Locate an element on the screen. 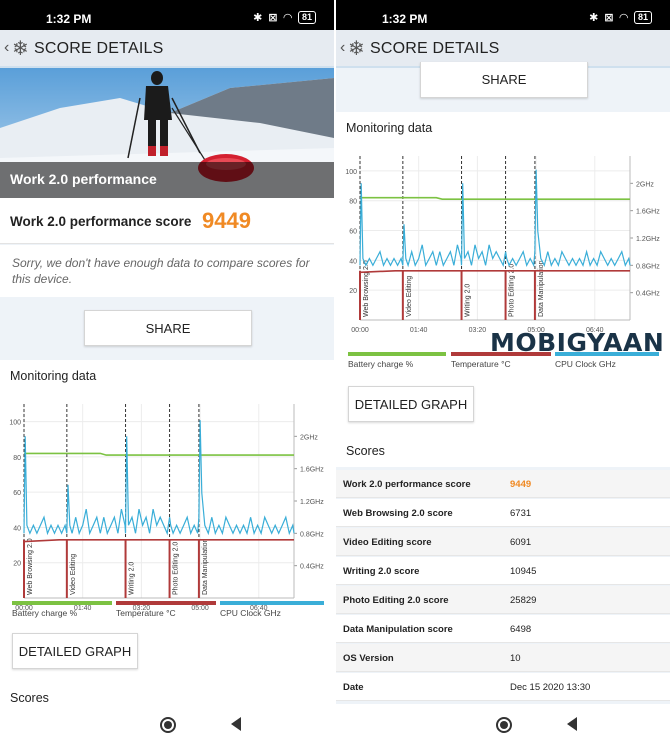 The image size is (670, 744). score-label: Work 2.0 performance score is located at coordinates (101, 221).